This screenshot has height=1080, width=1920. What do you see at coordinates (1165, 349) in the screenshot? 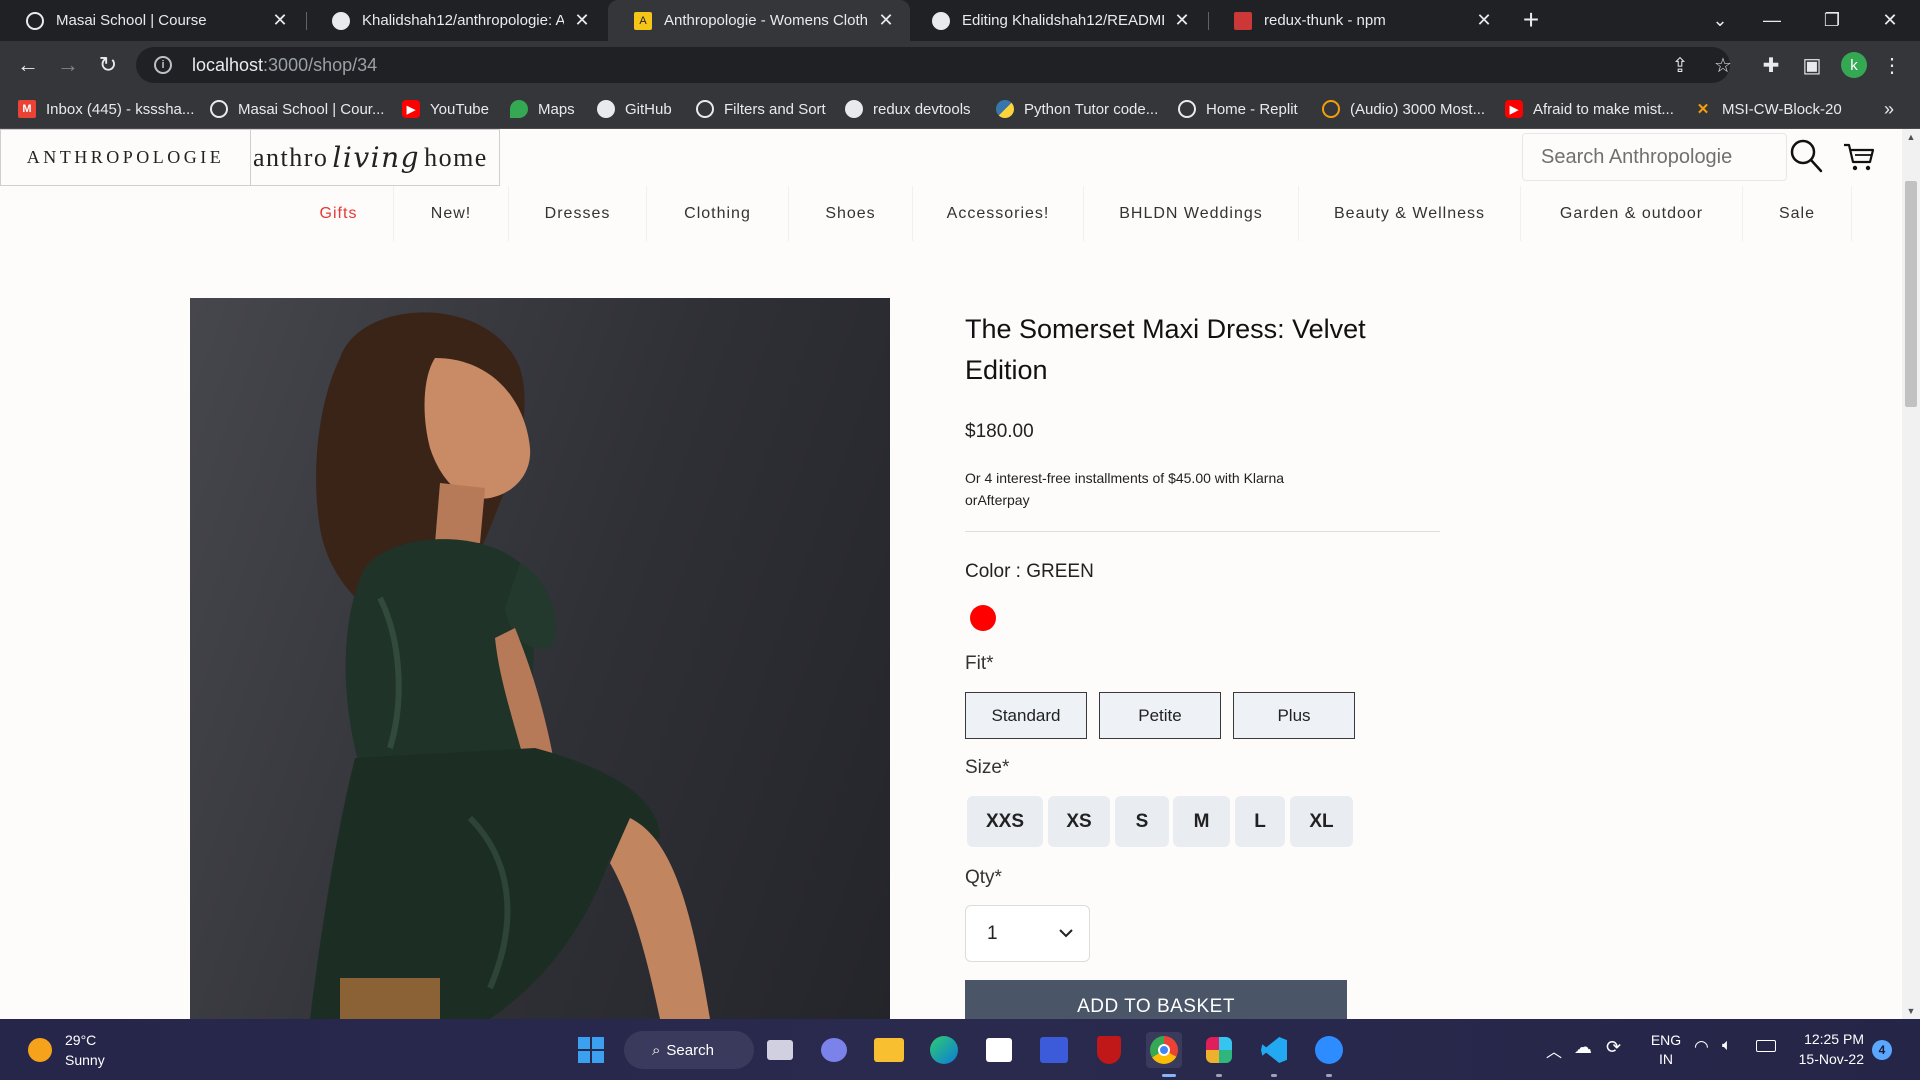
I see `product-title: The Somerset Maxi Dress: Velvet Edition` at bounding box center [1165, 349].